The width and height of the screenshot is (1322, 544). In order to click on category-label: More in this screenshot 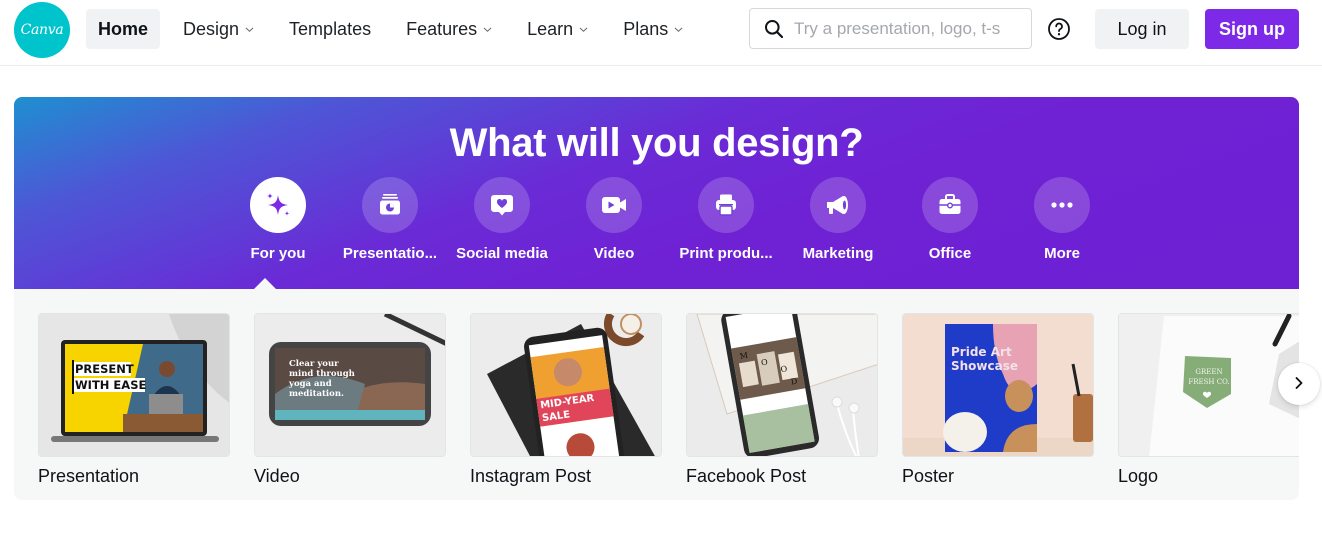, I will do `click(1062, 253)`.